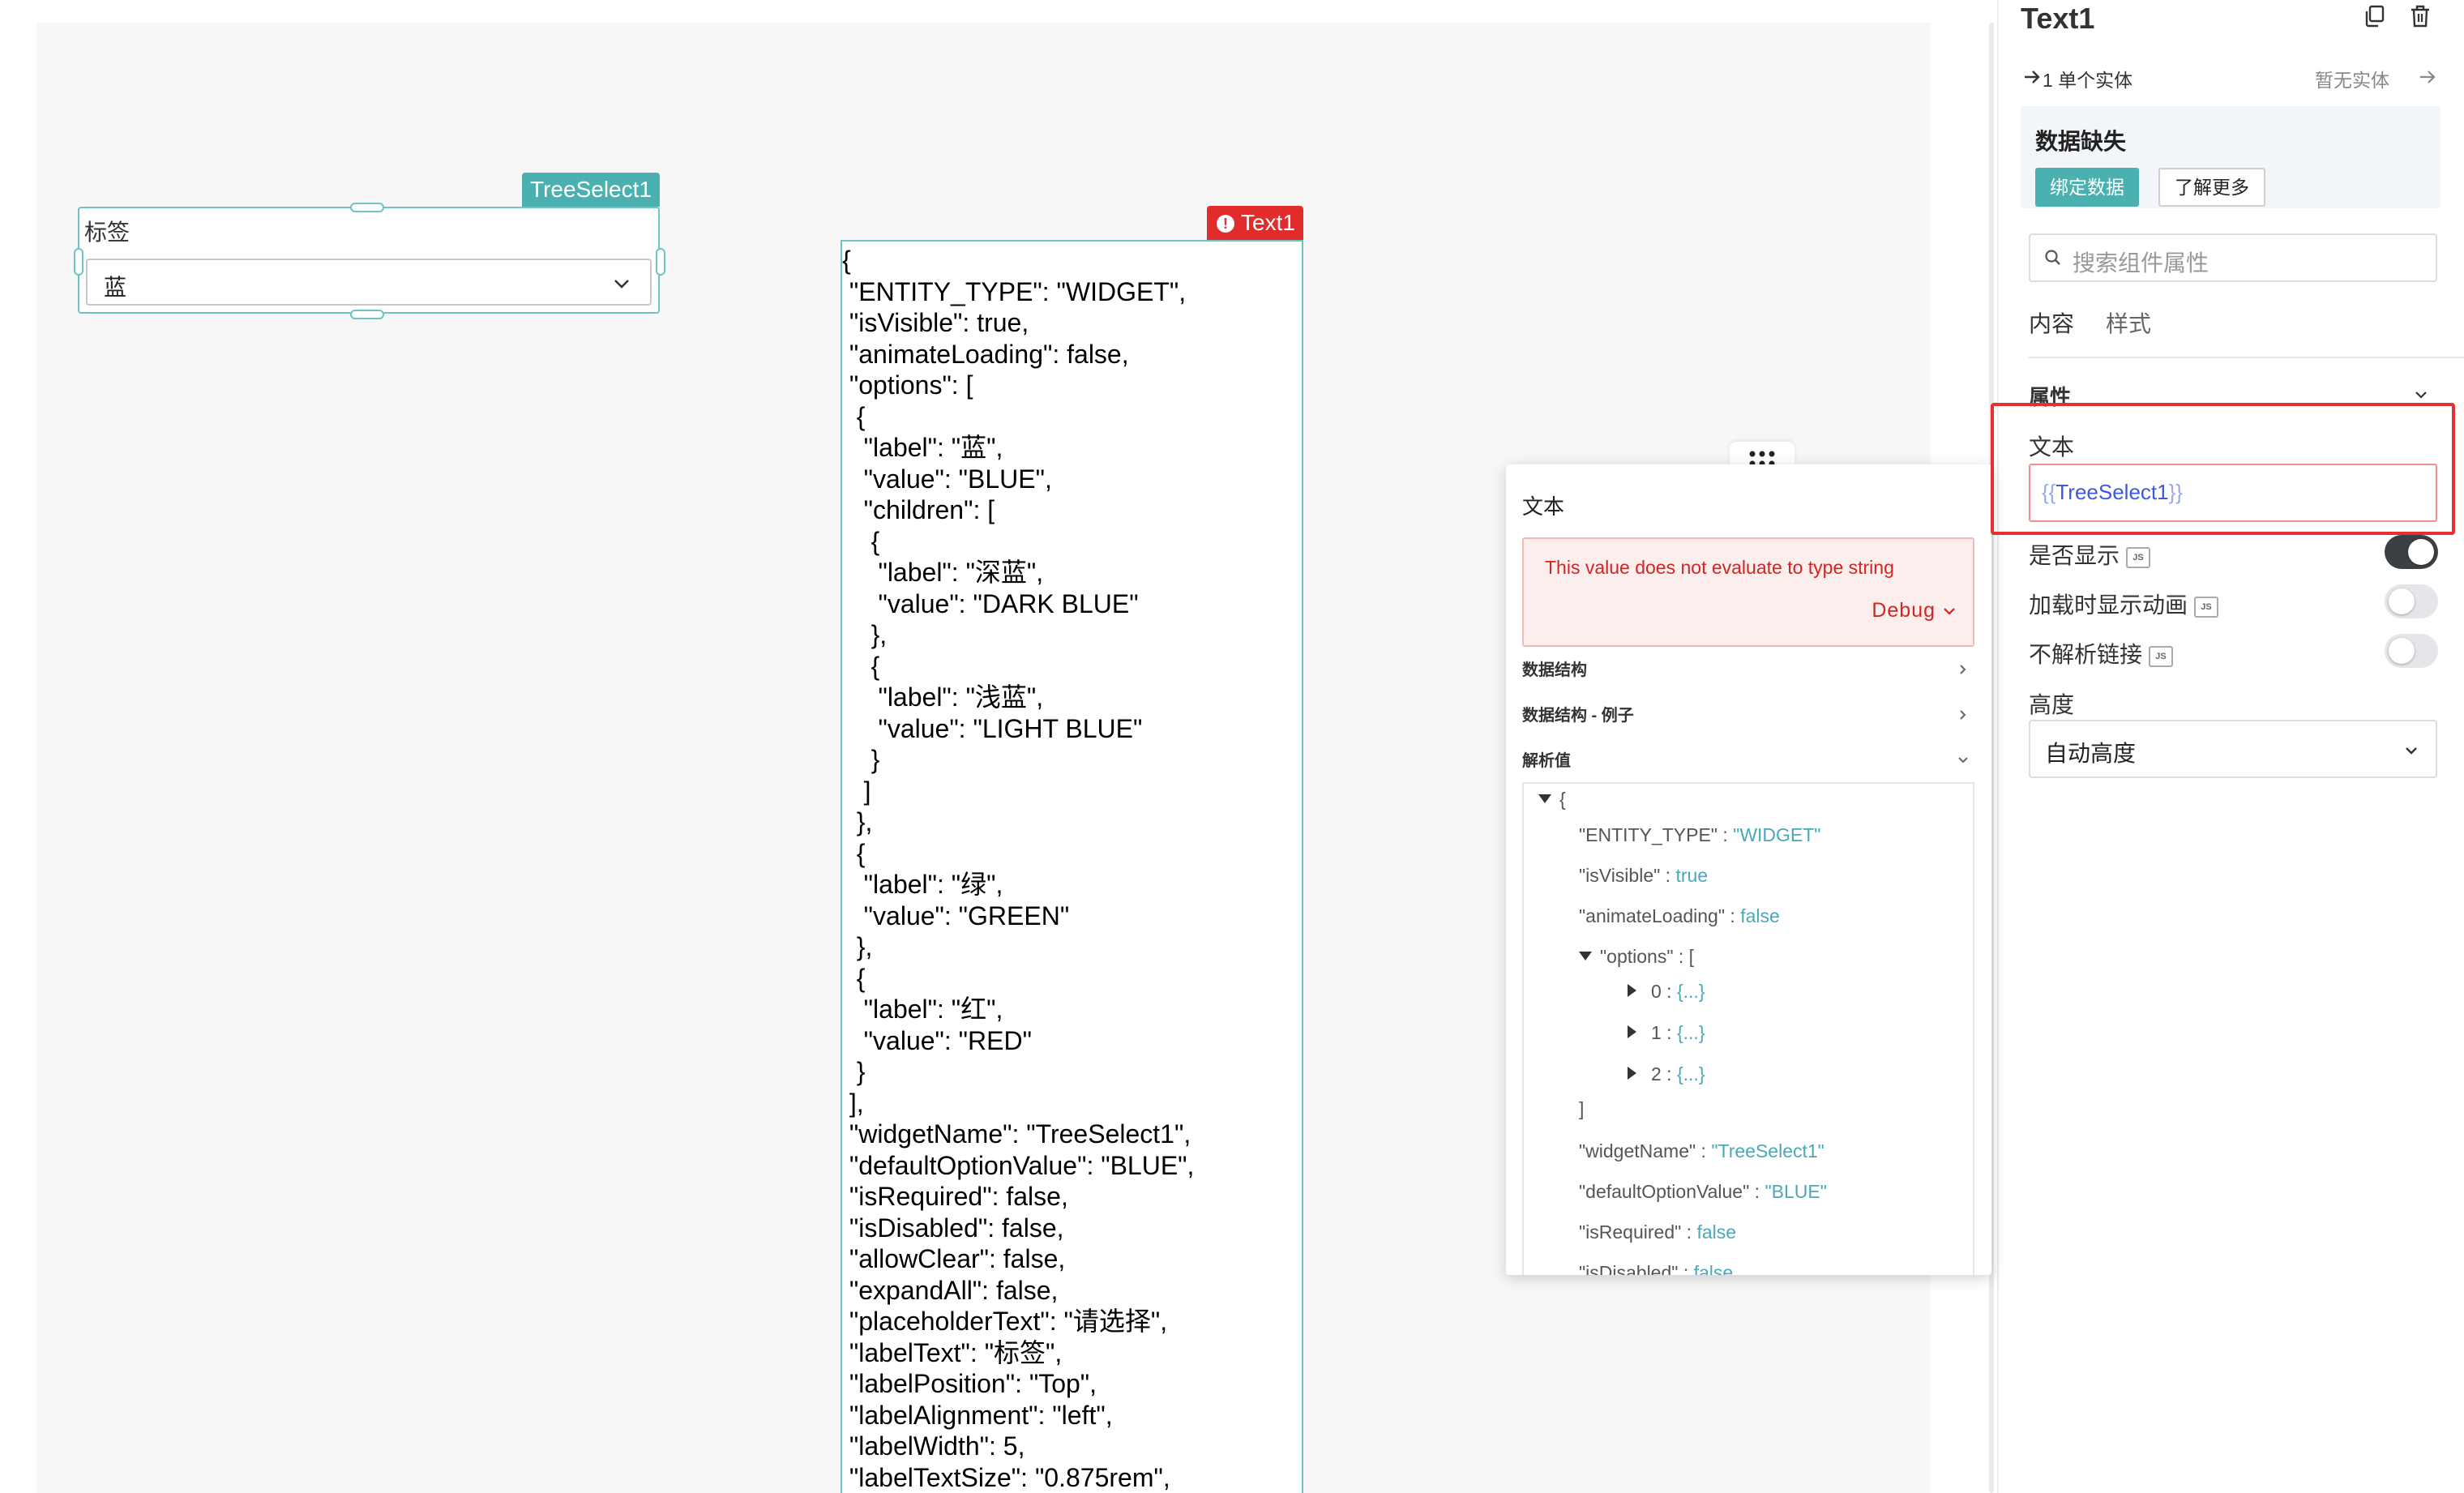 The height and width of the screenshot is (1493, 2464). Describe the element at coordinates (1552, 800) in the screenshot. I see `tree-root-toggle: {` at that location.